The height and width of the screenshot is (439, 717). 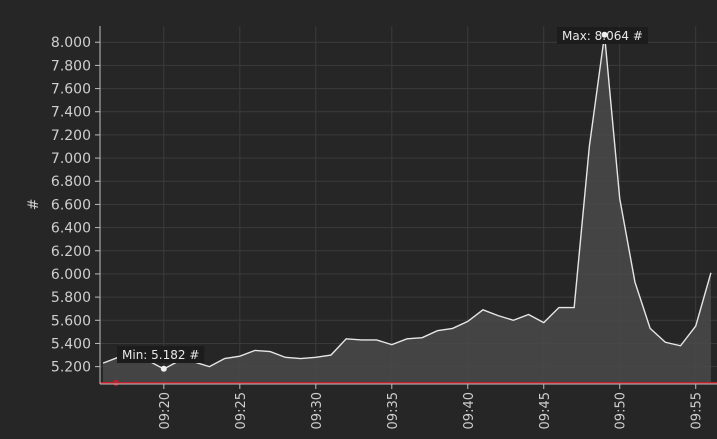 What do you see at coordinates (545, 410) in the screenshot?
I see `x-tick-label: 09:45` at bounding box center [545, 410].